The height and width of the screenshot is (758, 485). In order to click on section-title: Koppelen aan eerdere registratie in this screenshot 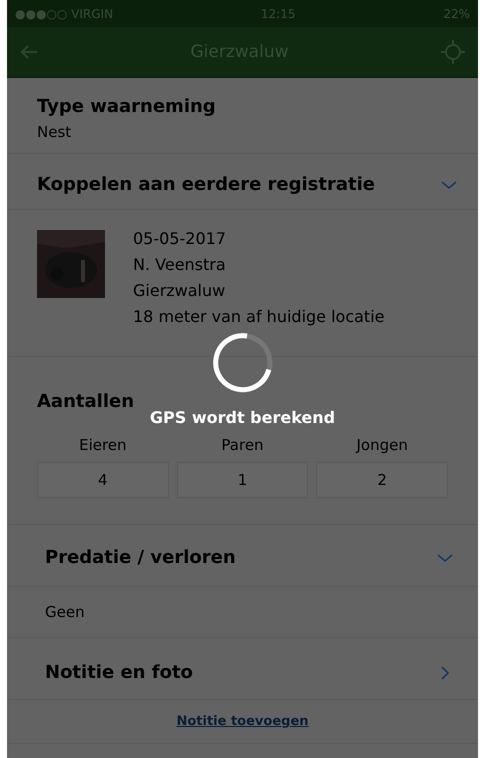, I will do `click(206, 184)`.